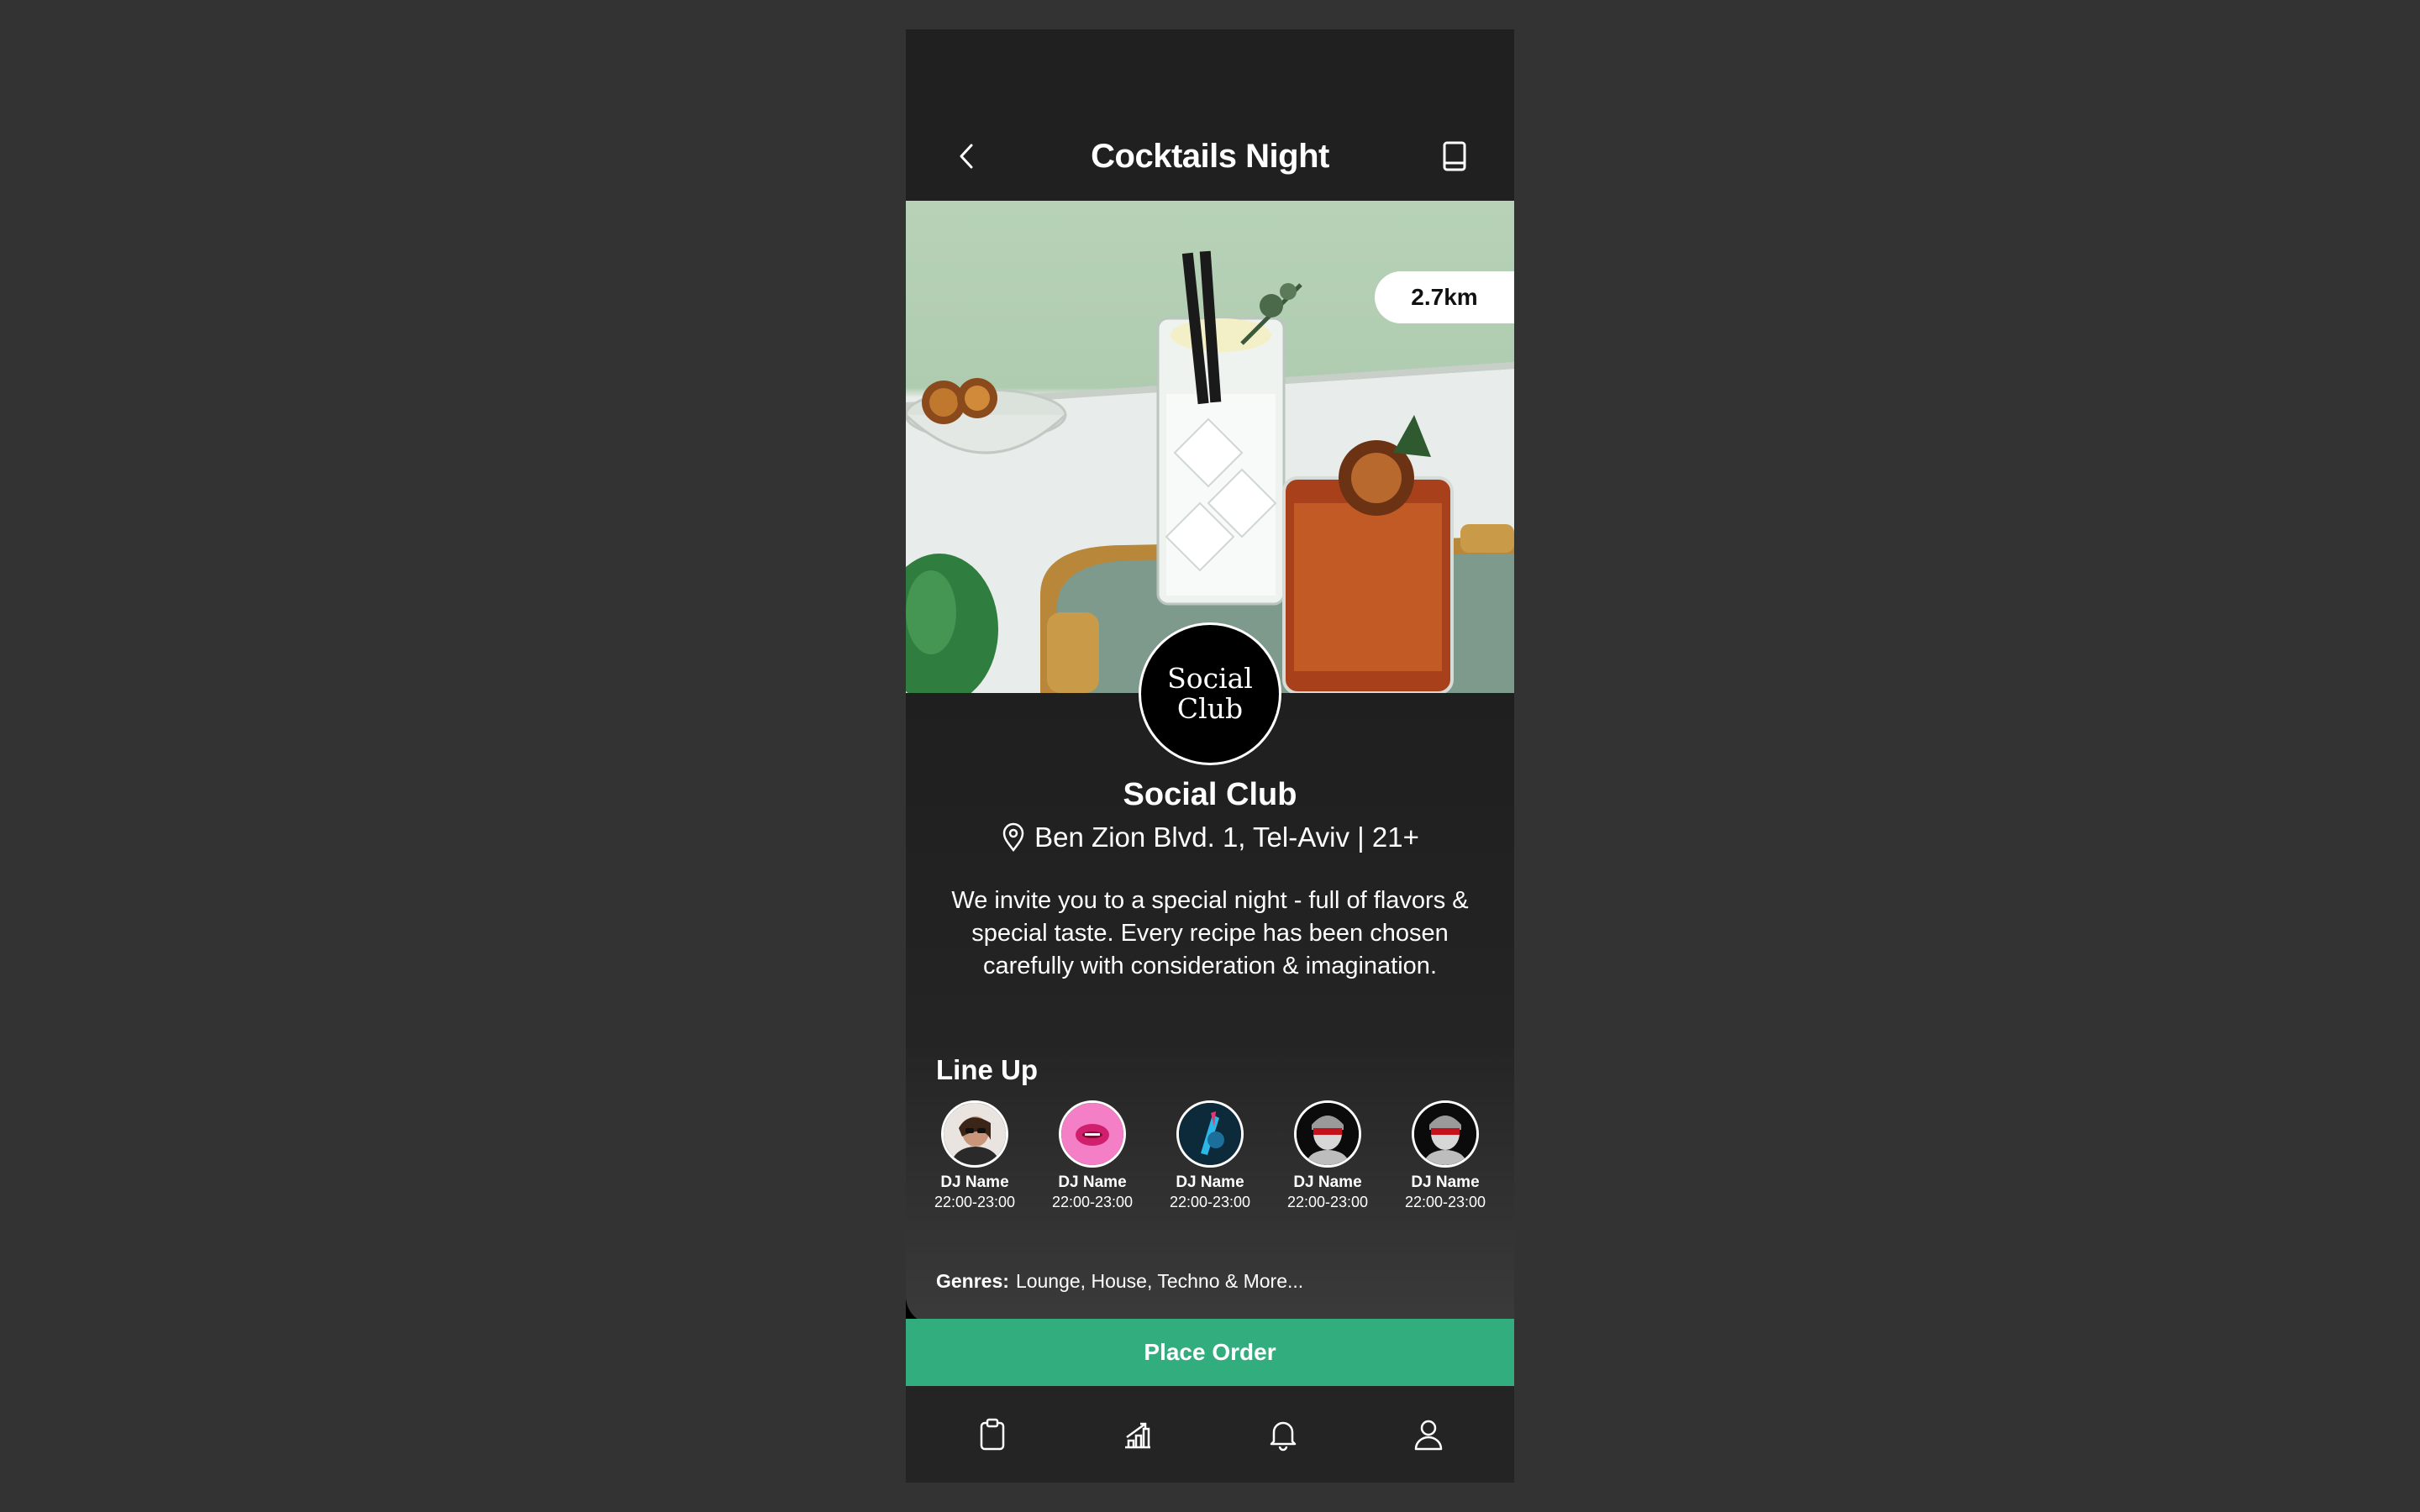 The image size is (2420, 1512). I want to click on bottom-tab-bar, so click(1210, 1434).